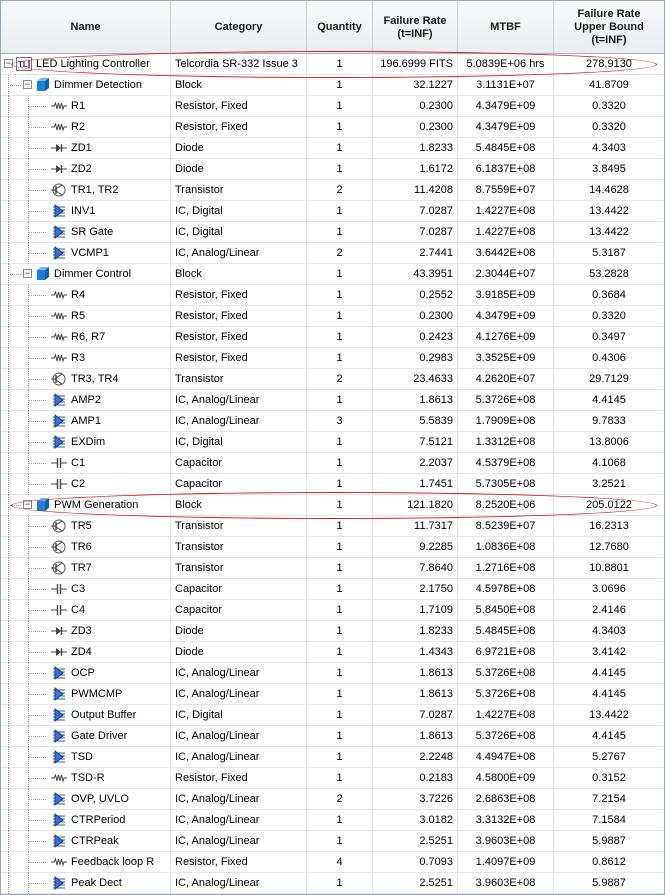 This screenshot has width=665, height=895. I want to click on upper-bound-cell: 278.9130, so click(609, 64).